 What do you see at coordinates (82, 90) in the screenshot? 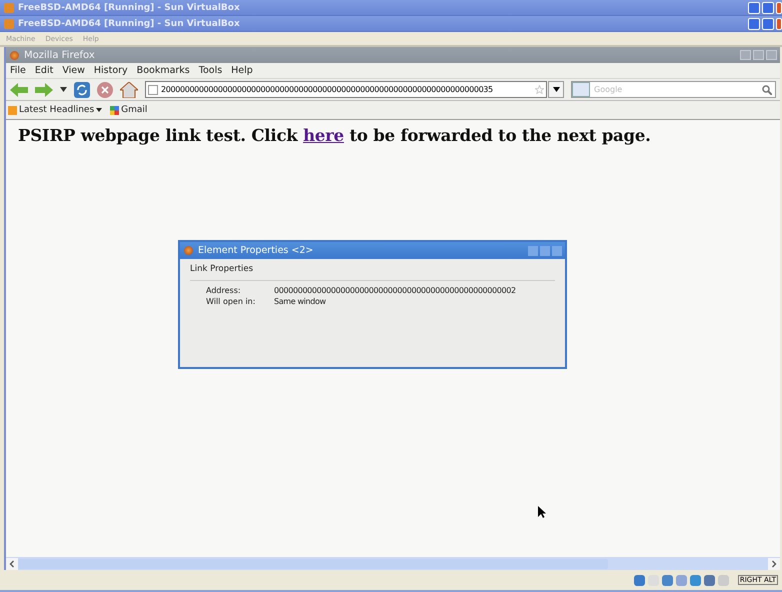
I see `reload-icon` at bounding box center [82, 90].